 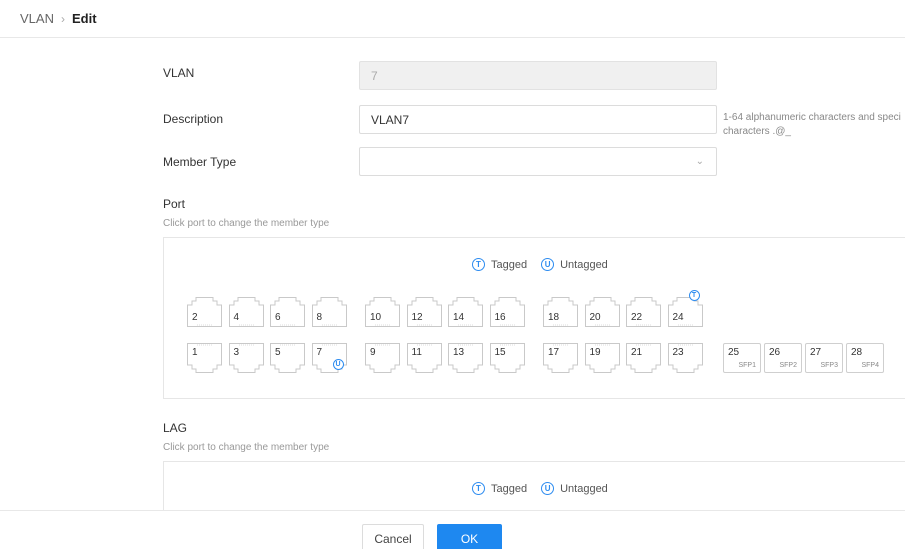 What do you see at coordinates (595, 317) in the screenshot?
I see `port-number: 20` at bounding box center [595, 317].